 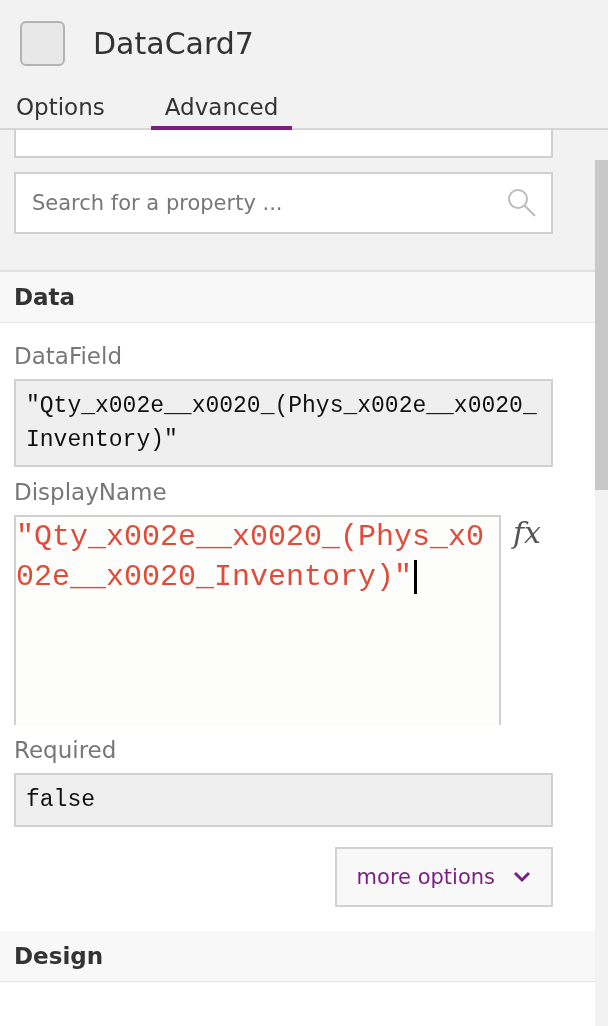 What do you see at coordinates (443, 877) in the screenshot?
I see `more-options-button: more options` at bounding box center [443, 877].